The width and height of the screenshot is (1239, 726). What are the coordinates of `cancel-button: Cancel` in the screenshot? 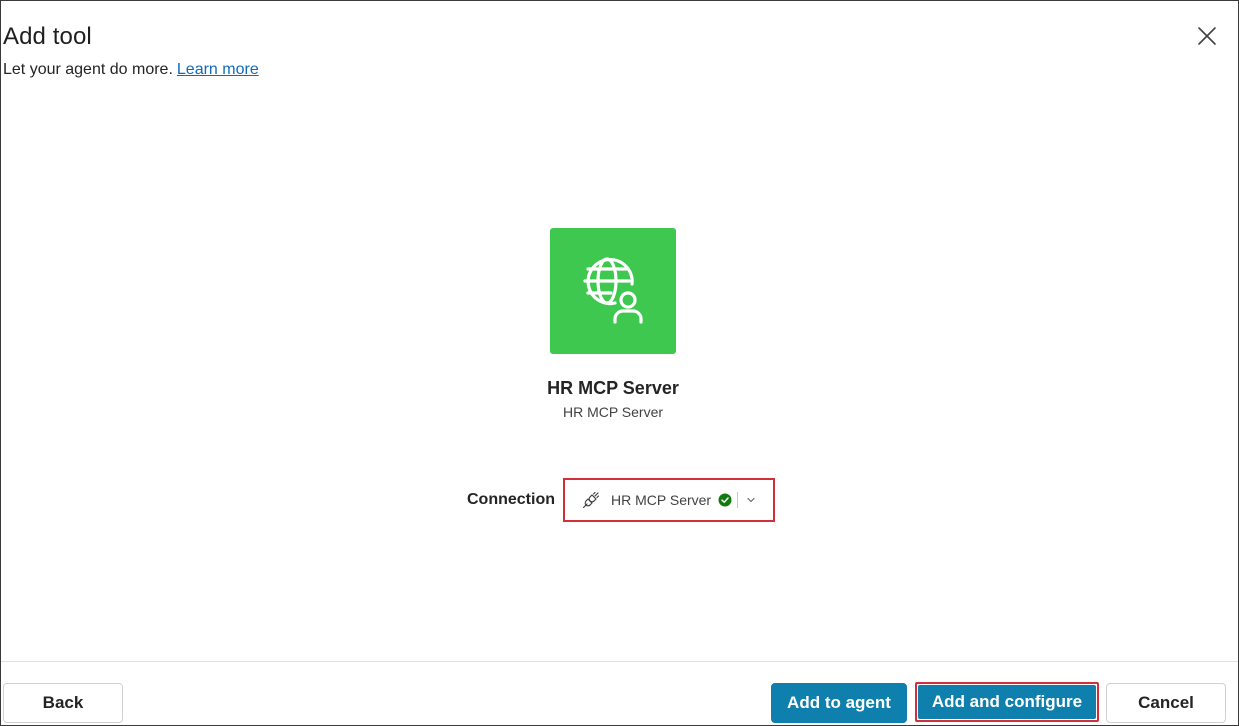 It's located at (1166, 703).